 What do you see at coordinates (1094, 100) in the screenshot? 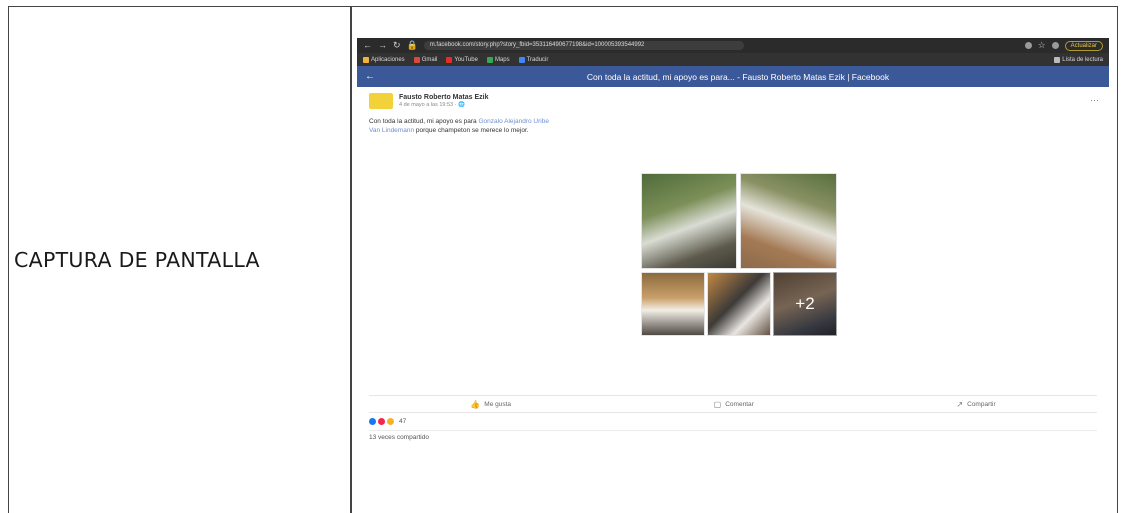
I see `more-options-icon: ···` at bounding box center [1094, 100].